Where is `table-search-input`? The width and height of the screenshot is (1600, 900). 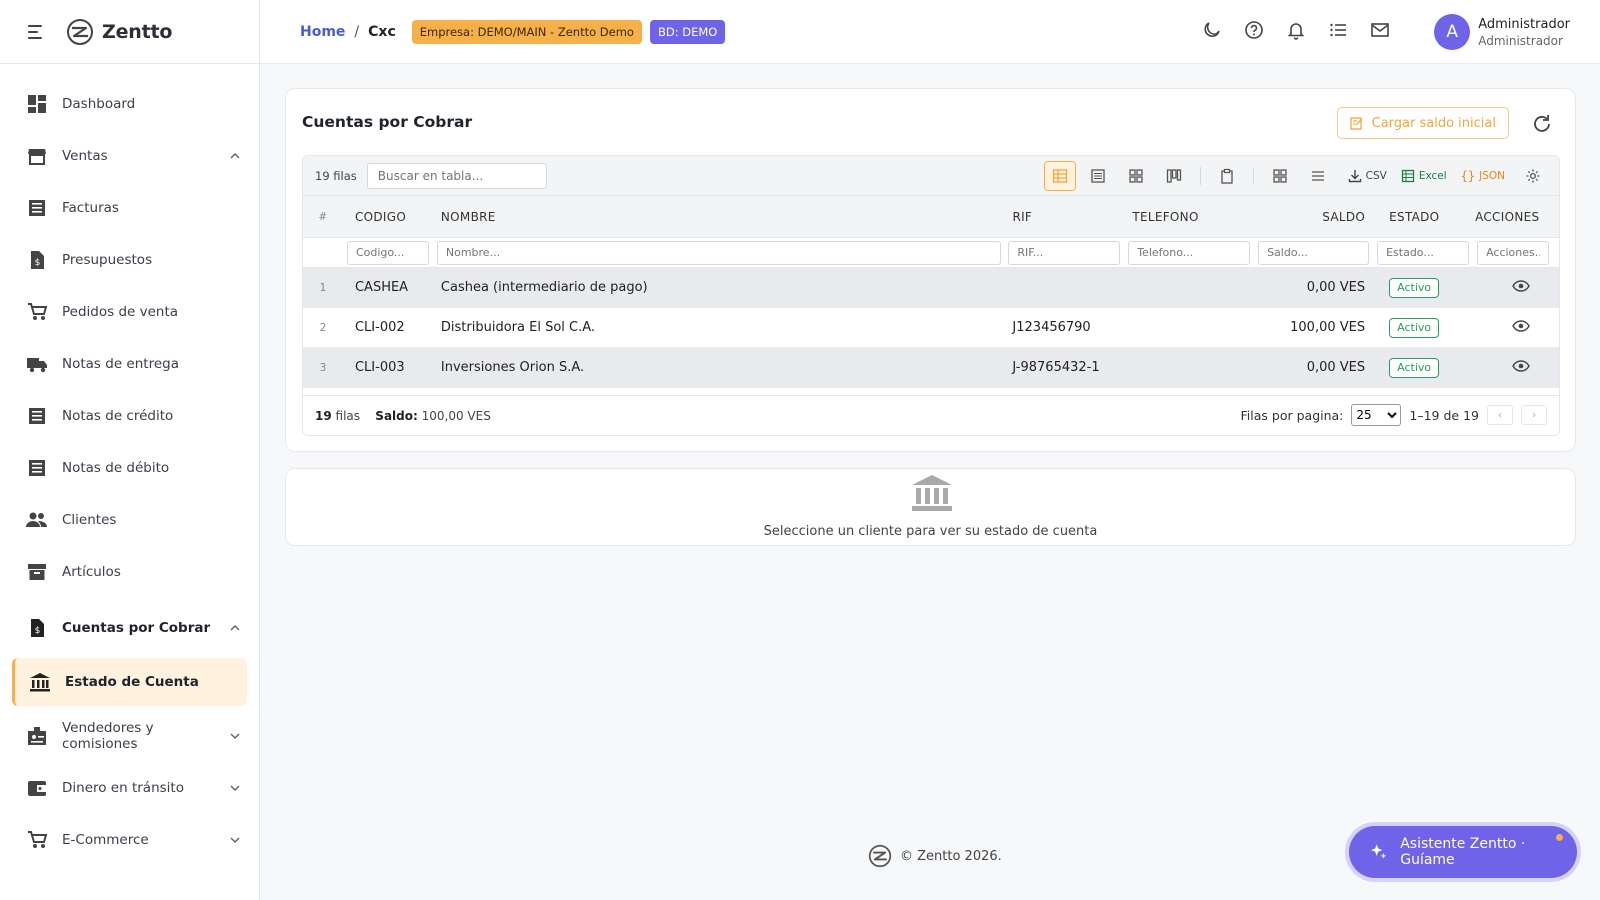
table-search-input is located at coordinates (456, 175).